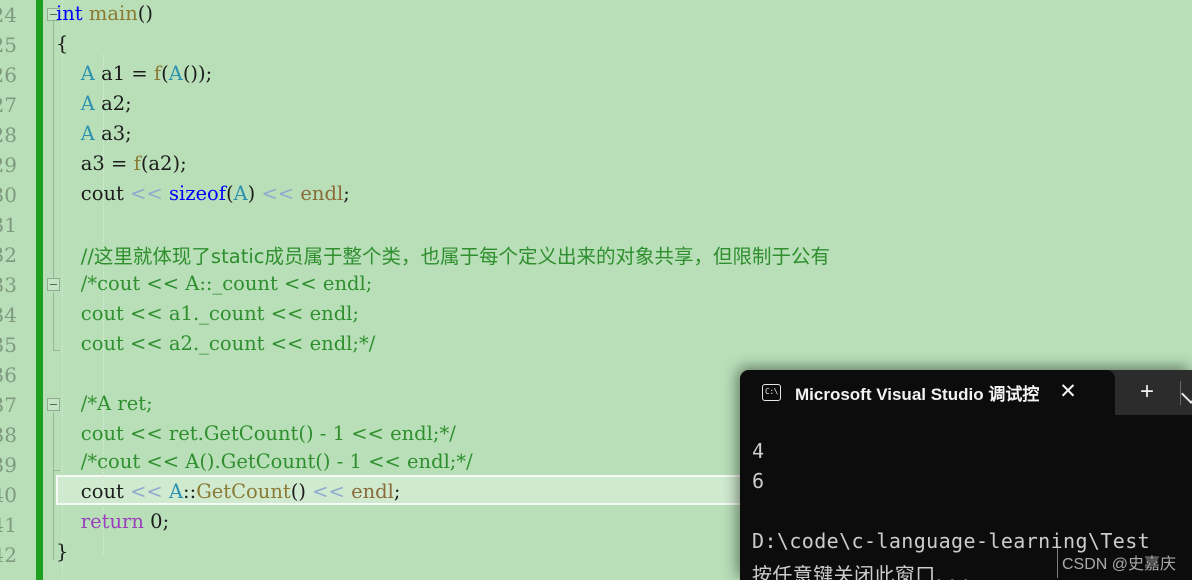  Describe the element at coordinates (8, 255) in the screenshot. I see `line-number: 32` at that location.